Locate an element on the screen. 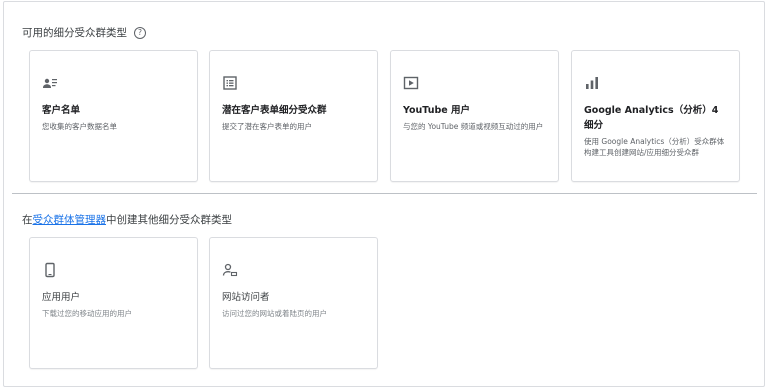  card-title: YouTube 用户 is located at coordinates (437, 110).